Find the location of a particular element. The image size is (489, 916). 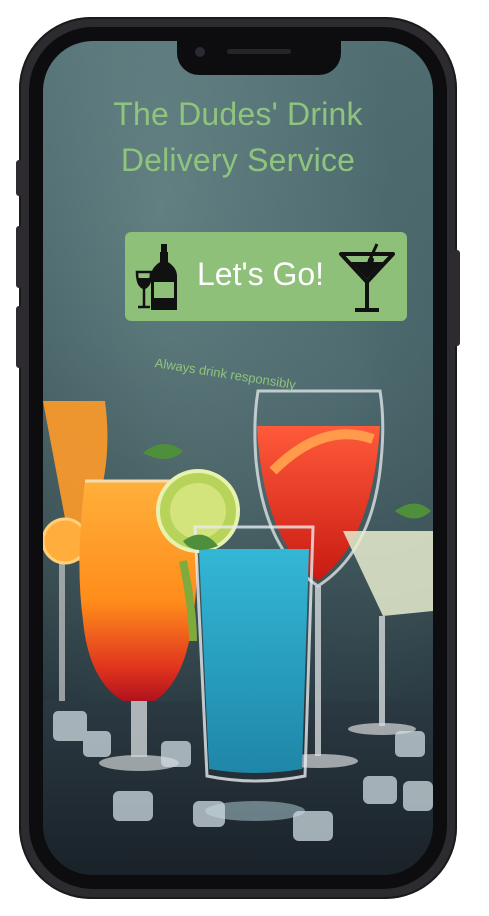

phone-notch is located at coordinates (259, 58).